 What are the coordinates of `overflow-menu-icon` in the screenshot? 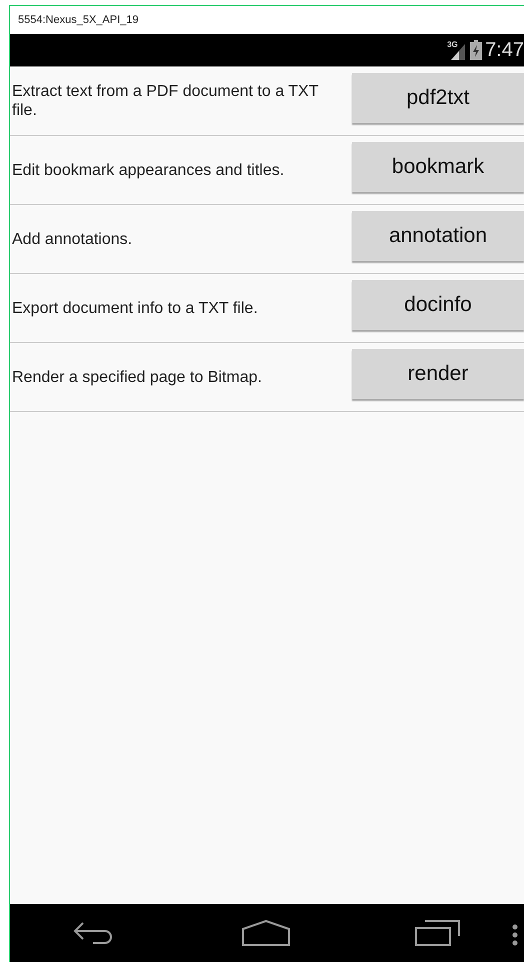 It's located at (515, 935).